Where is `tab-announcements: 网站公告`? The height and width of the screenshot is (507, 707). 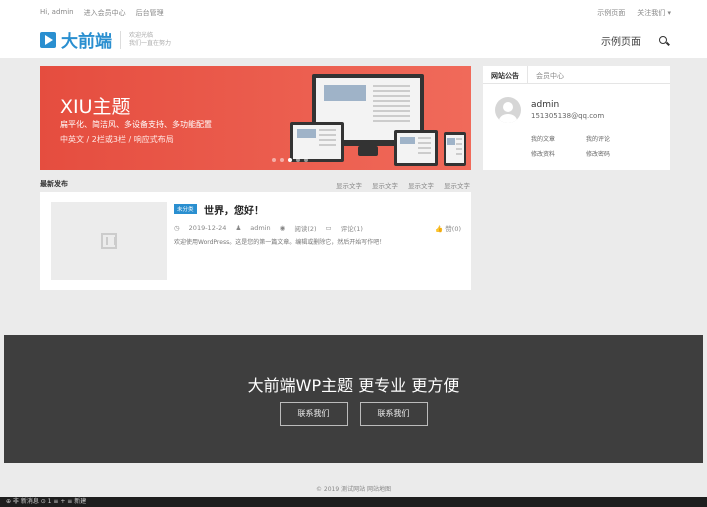 tab-announcements: 网站公告 is located at coordinates (505, 74).